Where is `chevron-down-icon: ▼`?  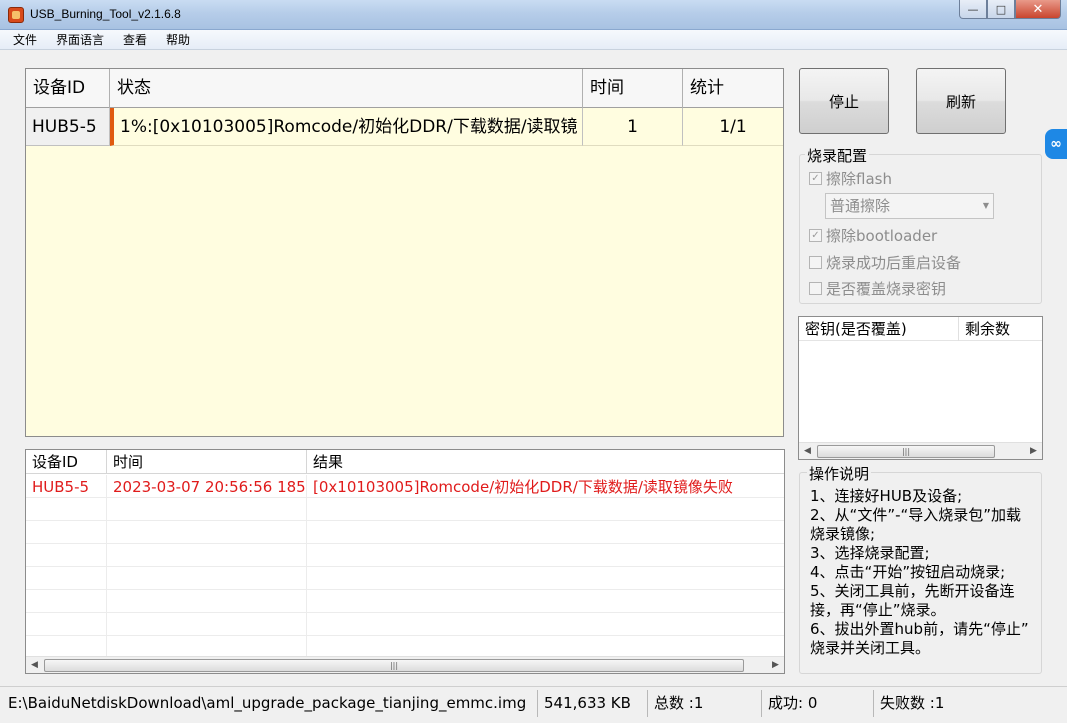 chevron-down-icon: ▼ is located at coordinates (985, 205).